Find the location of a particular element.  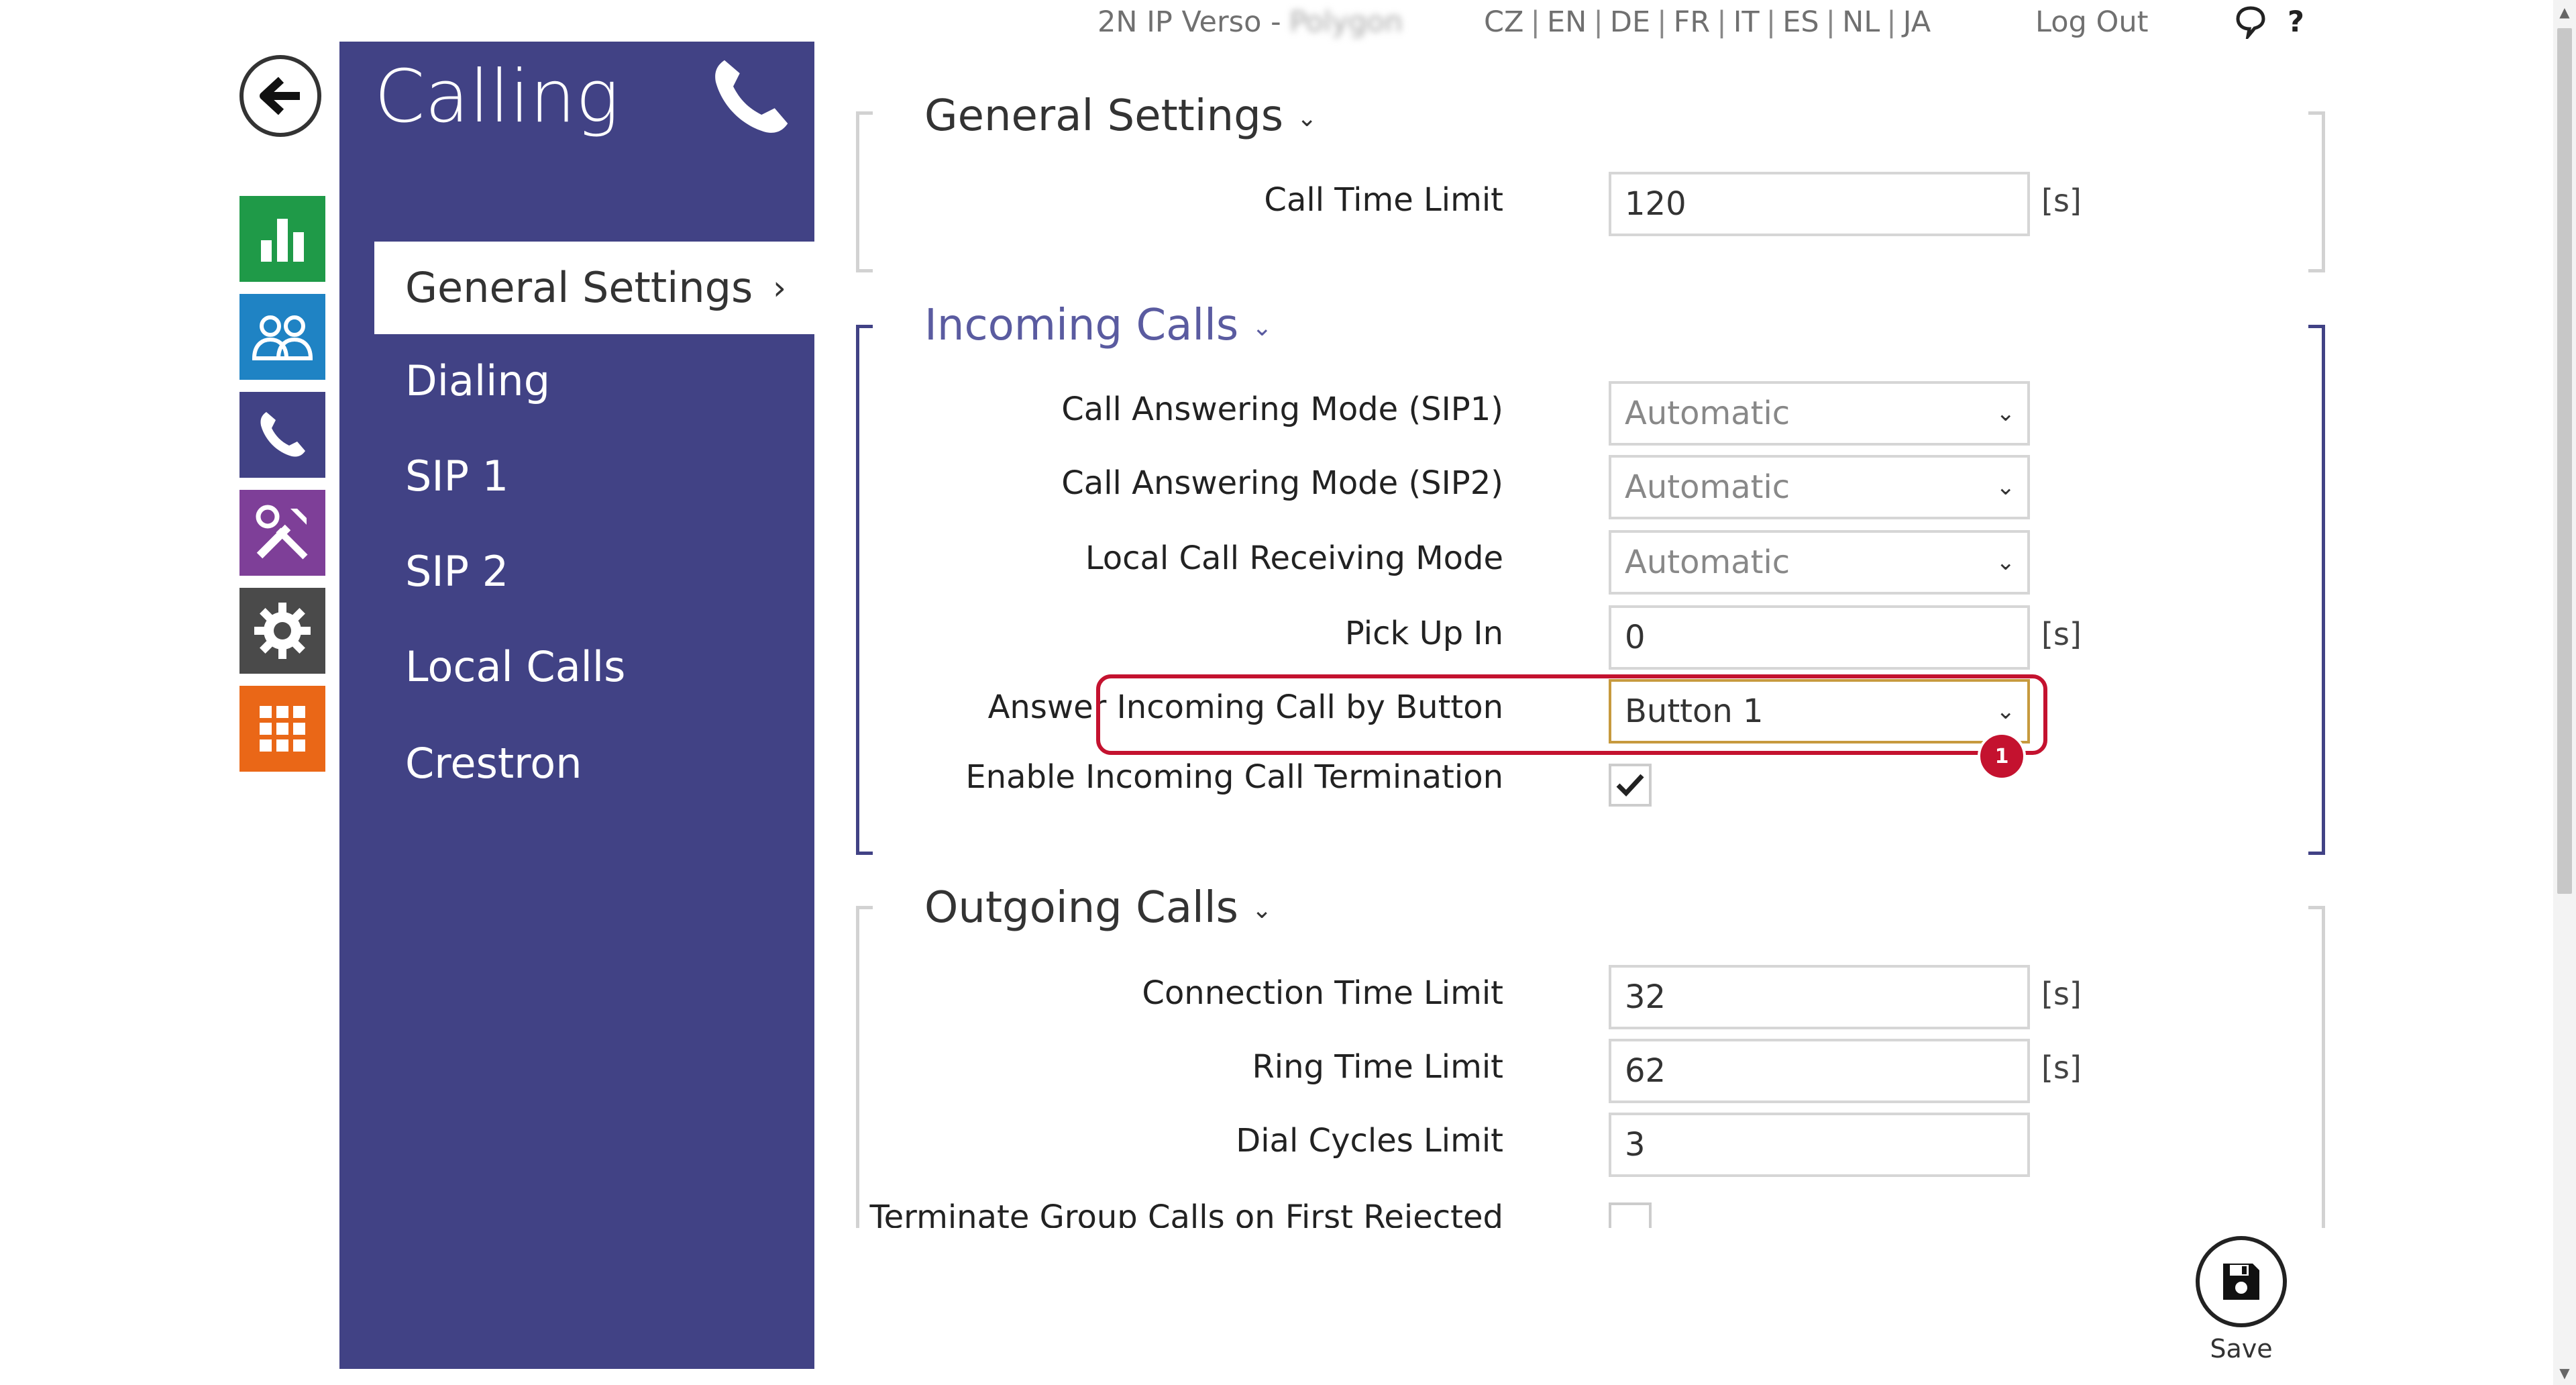

connection-limit-label: Connection Time Limit is located at coordinates (1322, 993).